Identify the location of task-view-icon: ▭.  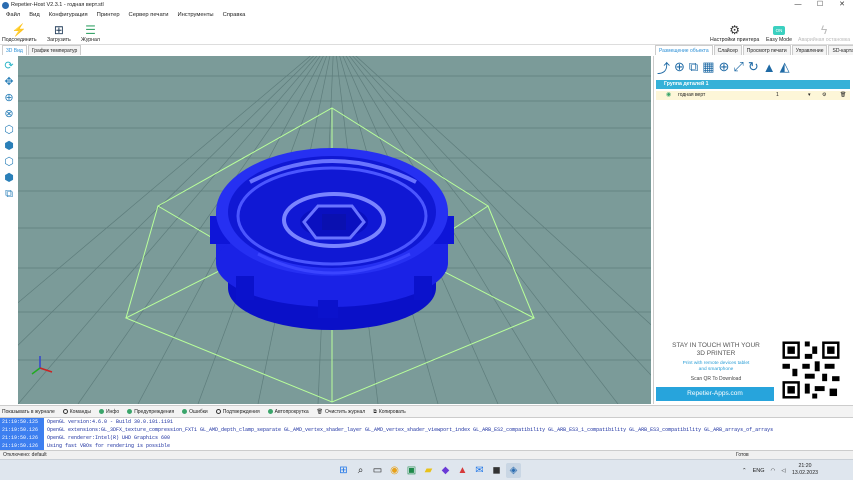
(377, 470).